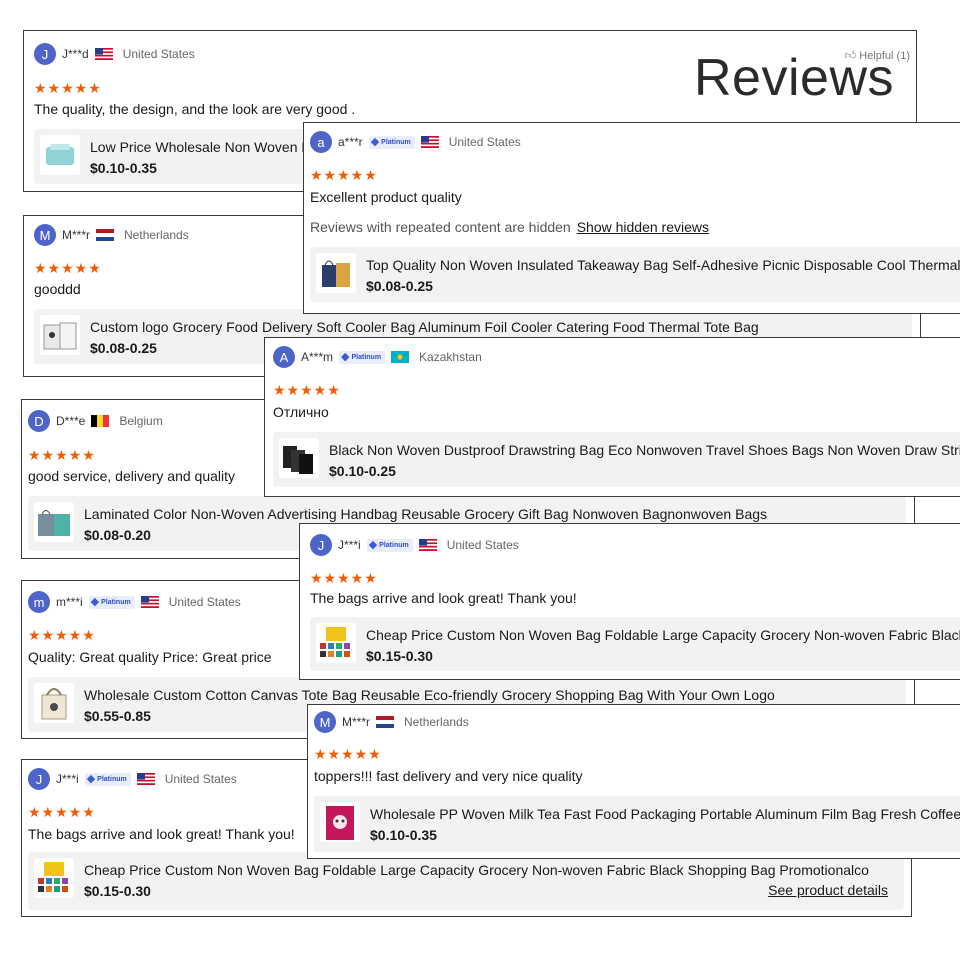 This screenshot has height=960, width=960. What do you see at coordinates (284, 357) in the screenshot?
I see `avatar: A` at bounding box center [284, 357].